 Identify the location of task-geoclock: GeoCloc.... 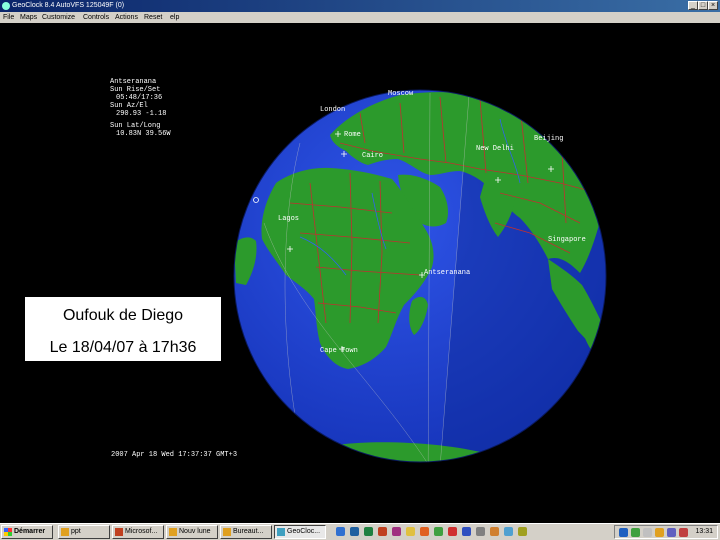
(300, 532).